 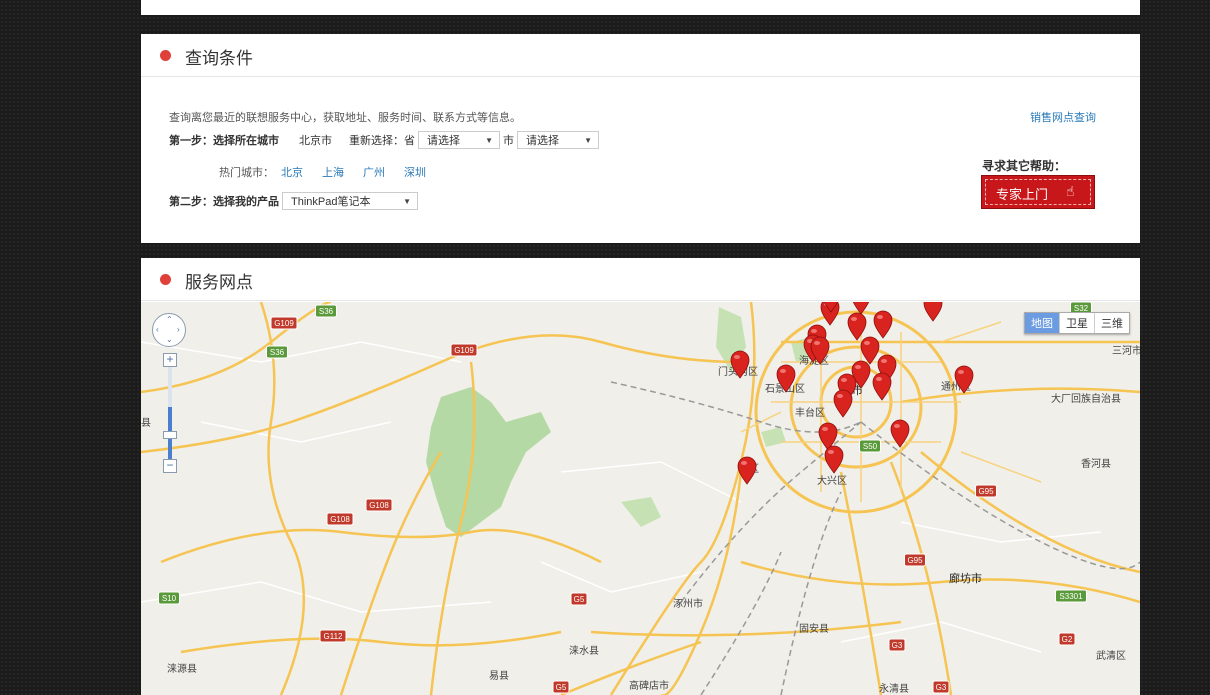 I want to click on current-city: 北京市, so click(x=315, y=141).